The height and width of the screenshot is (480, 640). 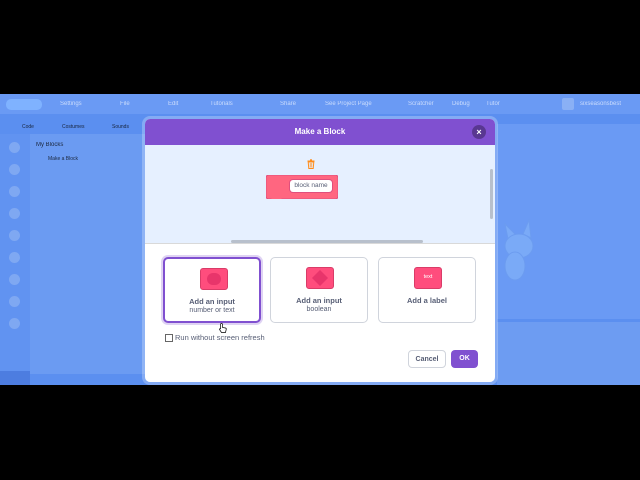 I want to click on divider, so click(x=320, y=243).